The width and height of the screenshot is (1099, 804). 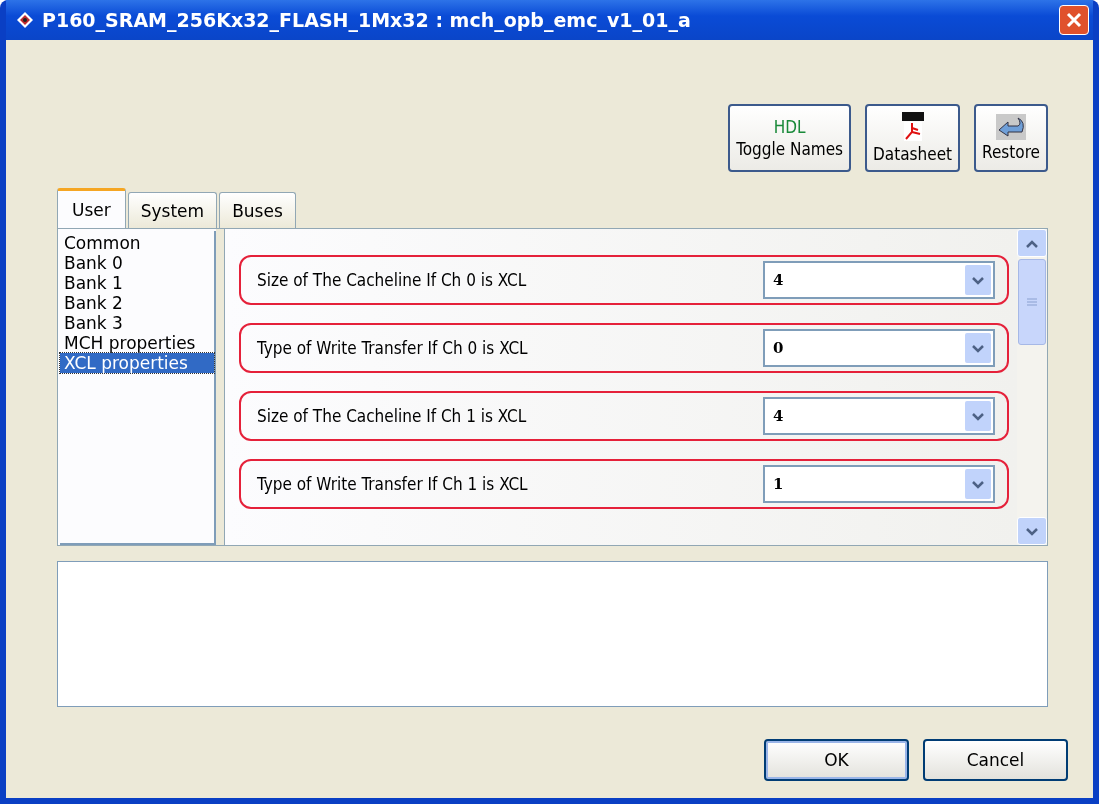 I want to click on button-label: Restore, so click(x=1011, y=152).